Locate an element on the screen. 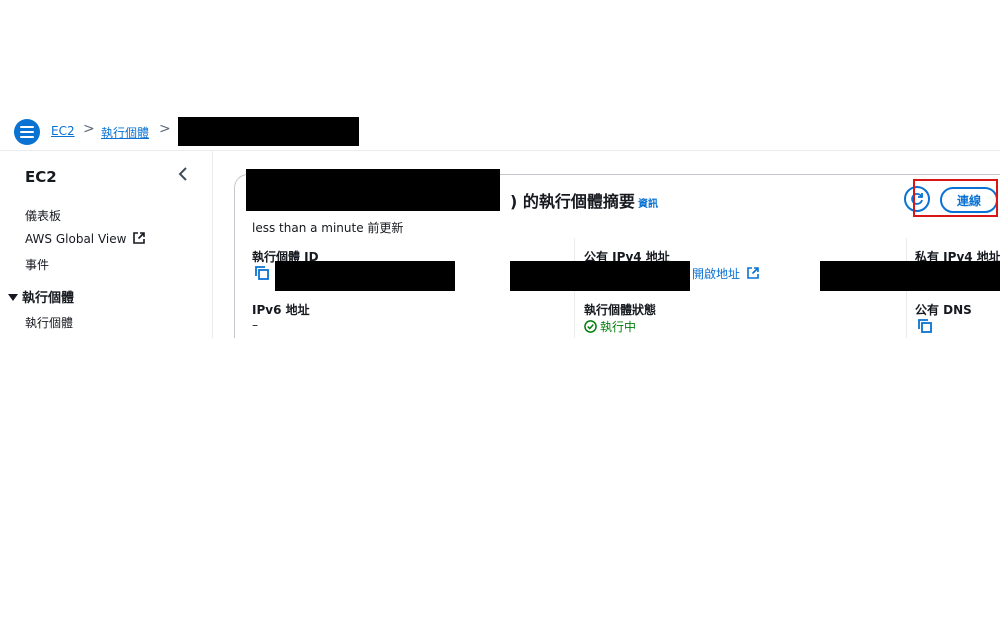 The width and height of the screenshot is (1000, 625). open-address-label: 開啟地址 is located at coordinates (716, 274).